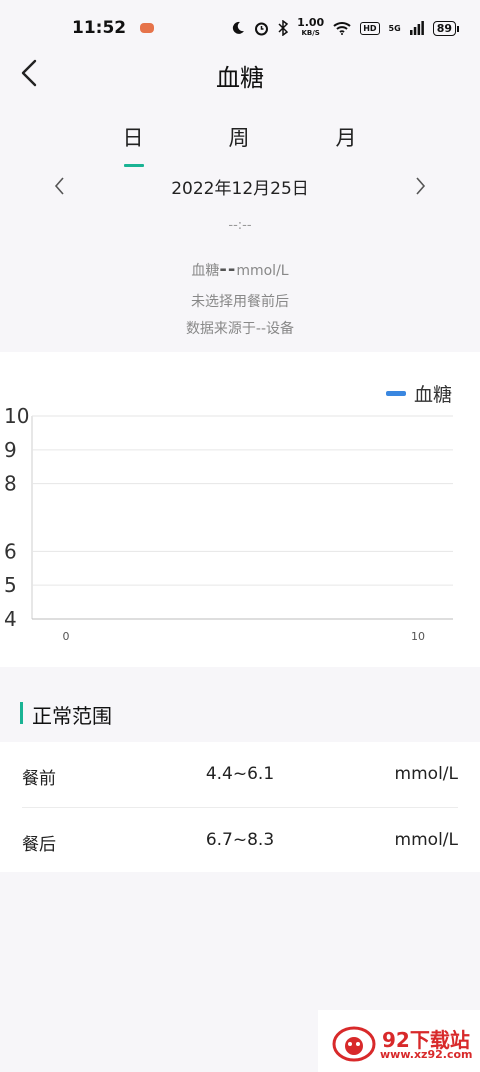  What do you see at coordinates (399, 1041) in the screenshot?
I see `watermark: 92下载站 www.xz92.com` at bounding box center [399, 1041].